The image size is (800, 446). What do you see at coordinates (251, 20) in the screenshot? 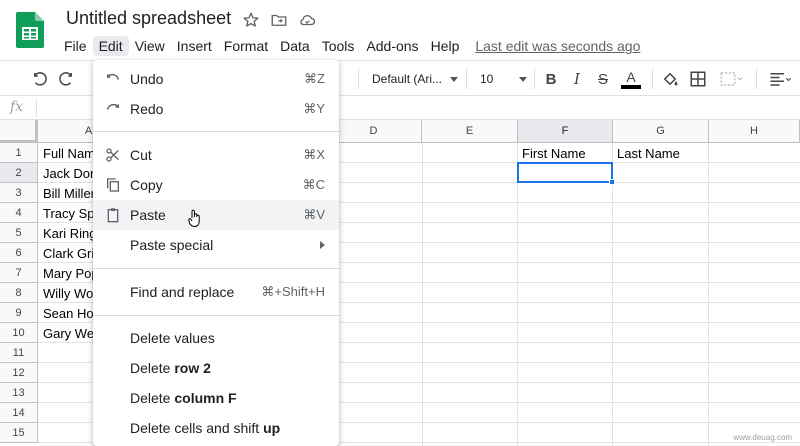
I see `star-icon` at bounding box center [251, 20].